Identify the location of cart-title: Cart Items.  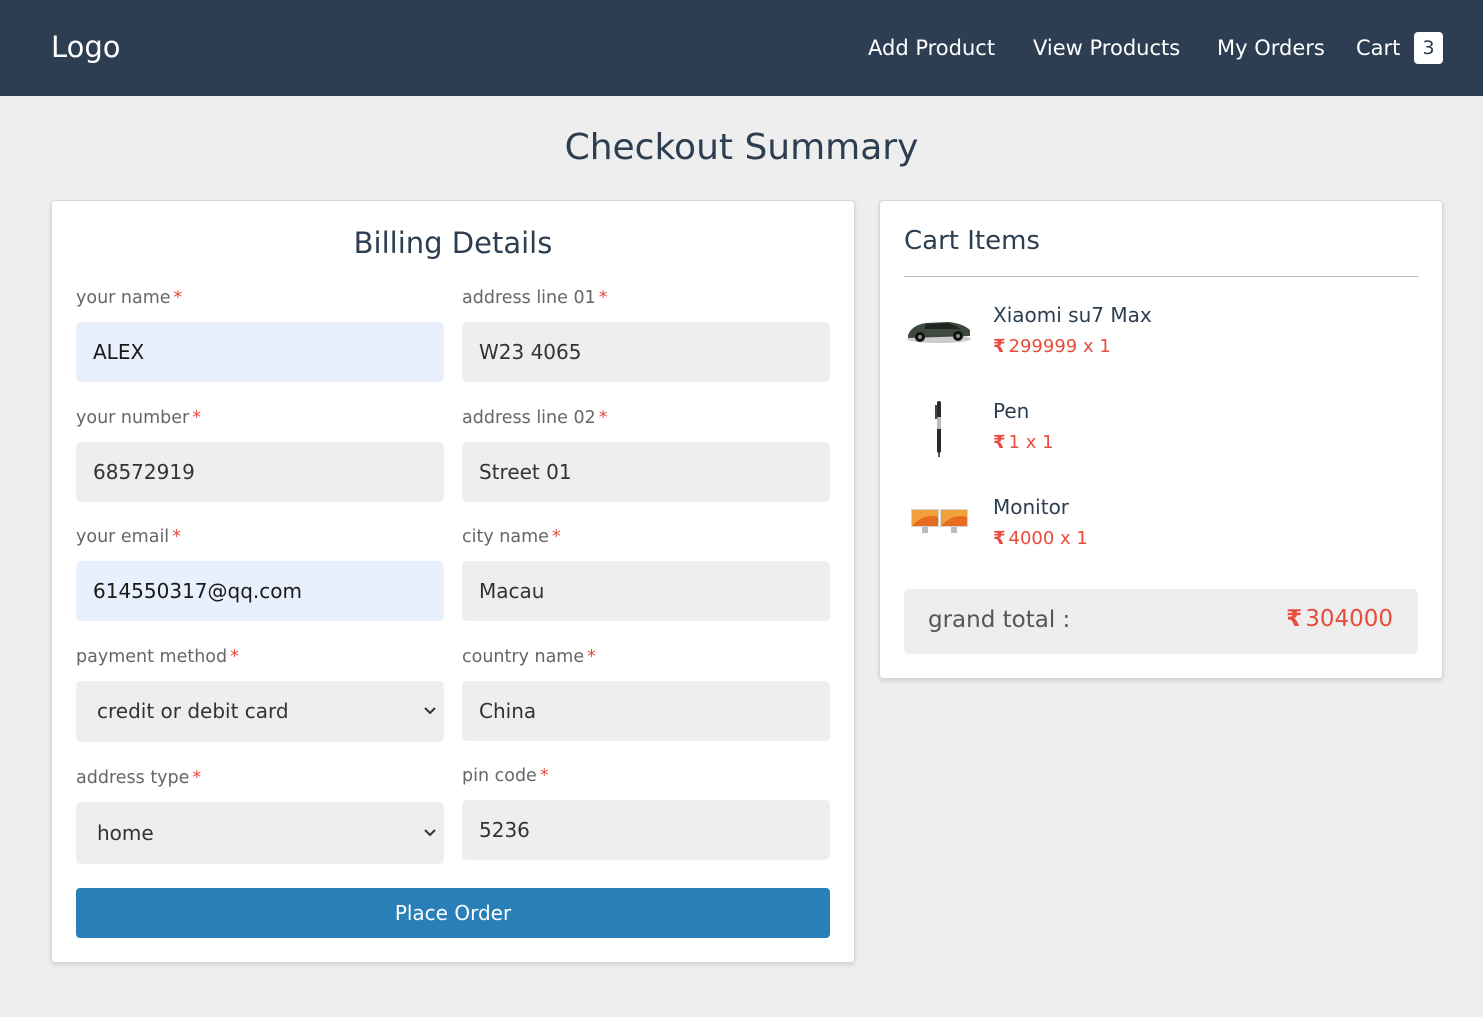
(972, 241).